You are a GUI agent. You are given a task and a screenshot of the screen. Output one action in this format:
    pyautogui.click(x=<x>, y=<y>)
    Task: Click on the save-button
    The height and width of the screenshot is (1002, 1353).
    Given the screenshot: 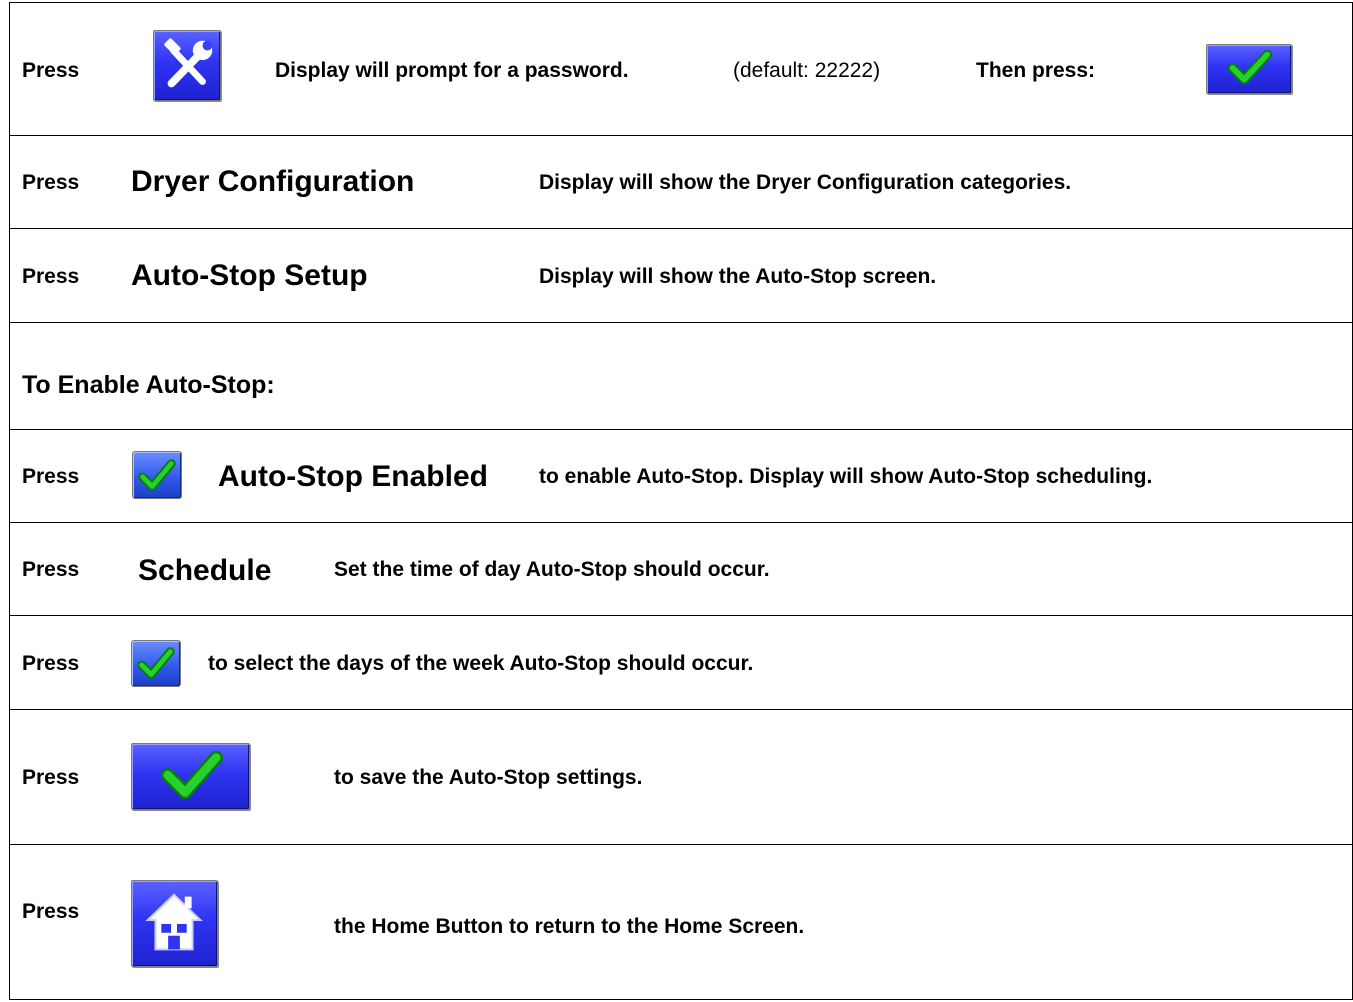 What is the action you would take?
    pyautogui.click(x=190, y=776)
    